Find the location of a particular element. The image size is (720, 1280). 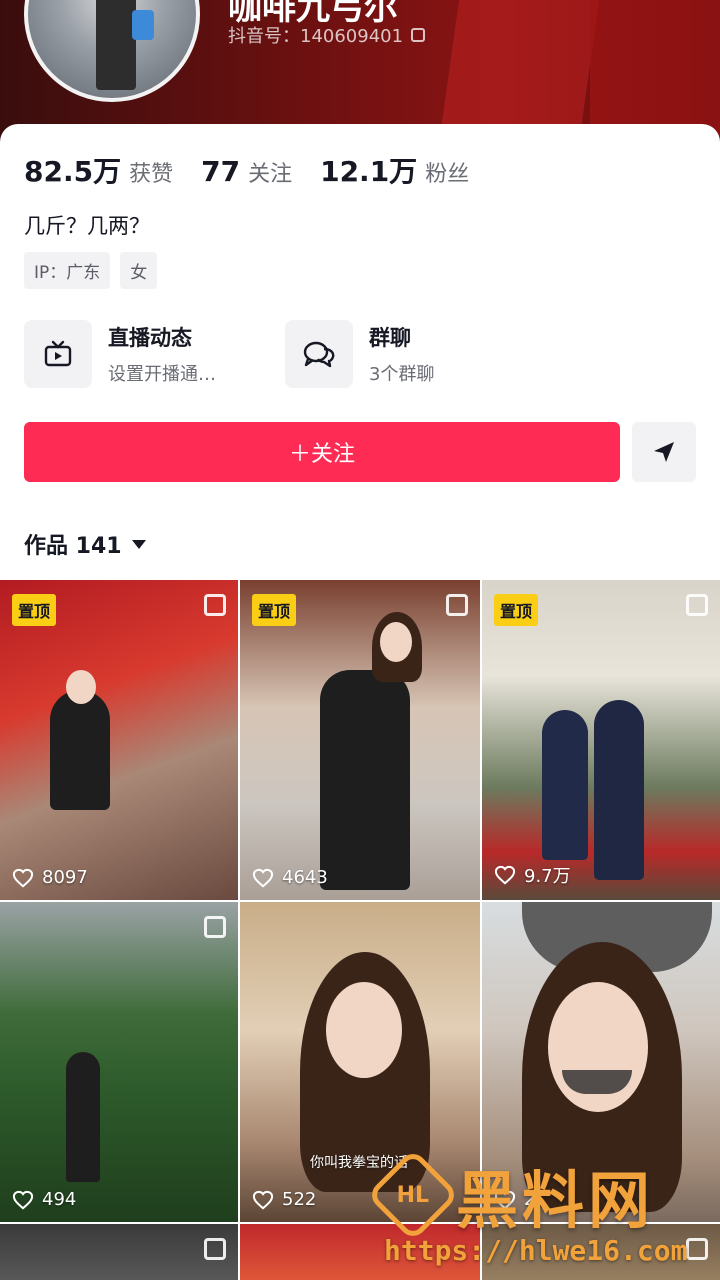

like-count: 8097 is located at coordinates (50, 877).